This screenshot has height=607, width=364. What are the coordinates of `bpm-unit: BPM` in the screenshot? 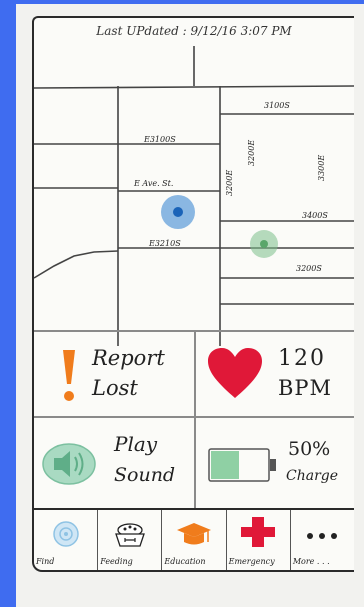 It's located at (305, 388).